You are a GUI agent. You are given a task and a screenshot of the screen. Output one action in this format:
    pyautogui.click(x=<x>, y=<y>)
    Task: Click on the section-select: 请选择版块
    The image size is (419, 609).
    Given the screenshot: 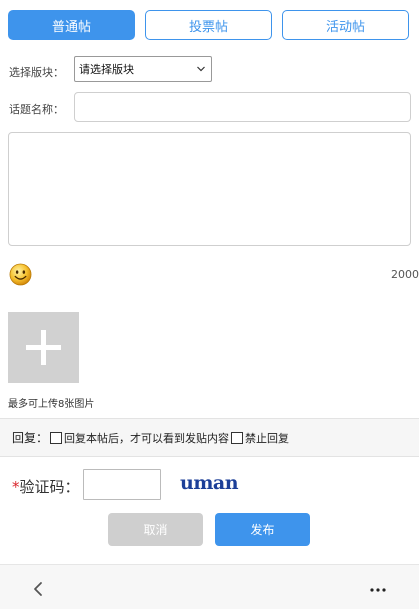 What is the action you would take?
    pyautogui.click(x=143, y=69)
    